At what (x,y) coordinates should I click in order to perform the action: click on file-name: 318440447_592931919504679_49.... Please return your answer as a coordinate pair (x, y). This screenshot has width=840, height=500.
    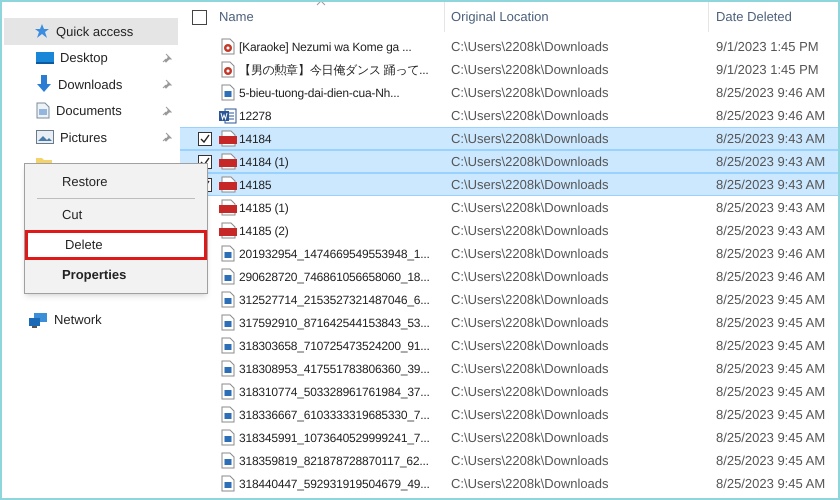
    Looking at the image, I should click on (334, 484).